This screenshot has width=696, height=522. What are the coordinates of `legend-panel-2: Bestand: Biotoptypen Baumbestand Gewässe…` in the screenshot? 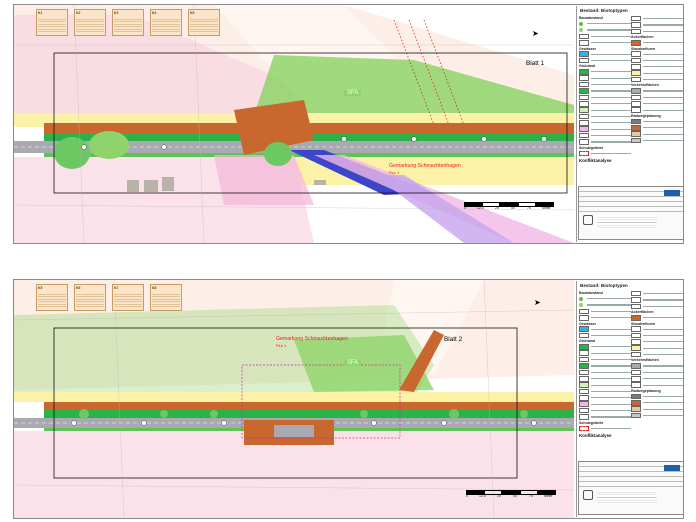 It's located at (629, 399).